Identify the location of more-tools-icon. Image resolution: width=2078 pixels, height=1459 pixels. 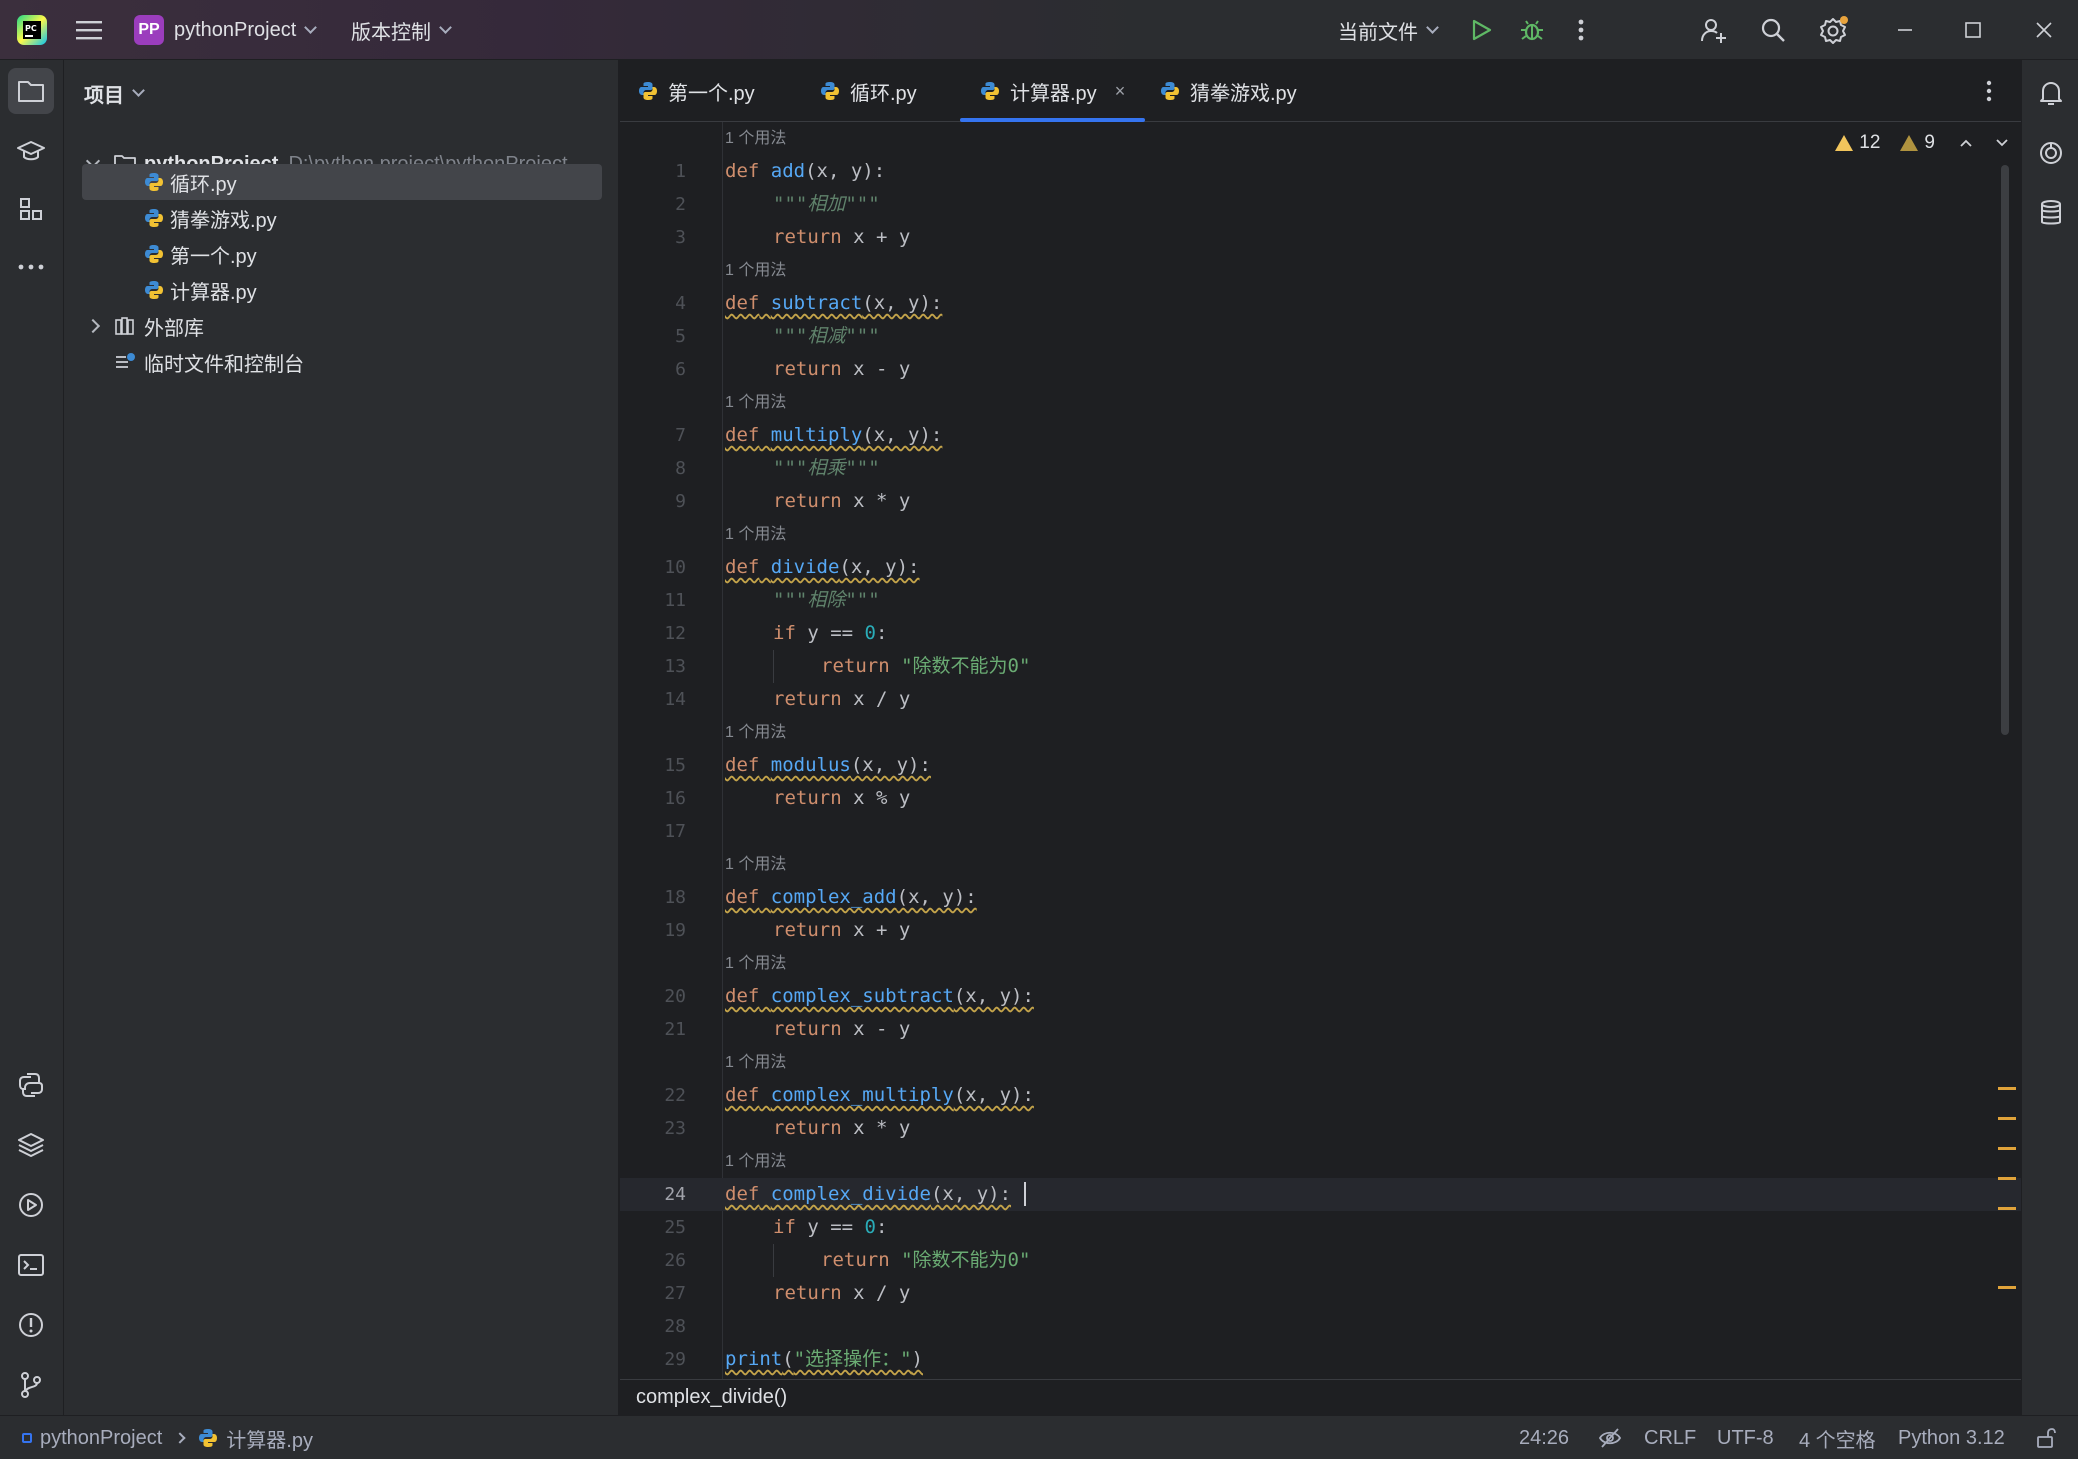
(31, 267).